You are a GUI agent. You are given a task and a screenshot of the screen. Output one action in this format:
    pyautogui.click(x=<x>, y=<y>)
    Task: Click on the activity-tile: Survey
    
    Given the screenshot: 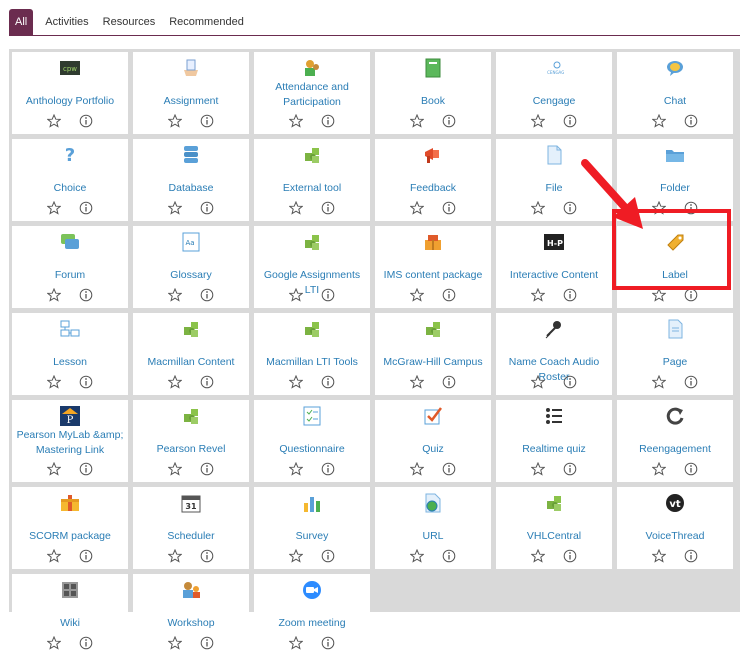 What is the action you would take?
    pyautogui.click(x=312, y=528)
    